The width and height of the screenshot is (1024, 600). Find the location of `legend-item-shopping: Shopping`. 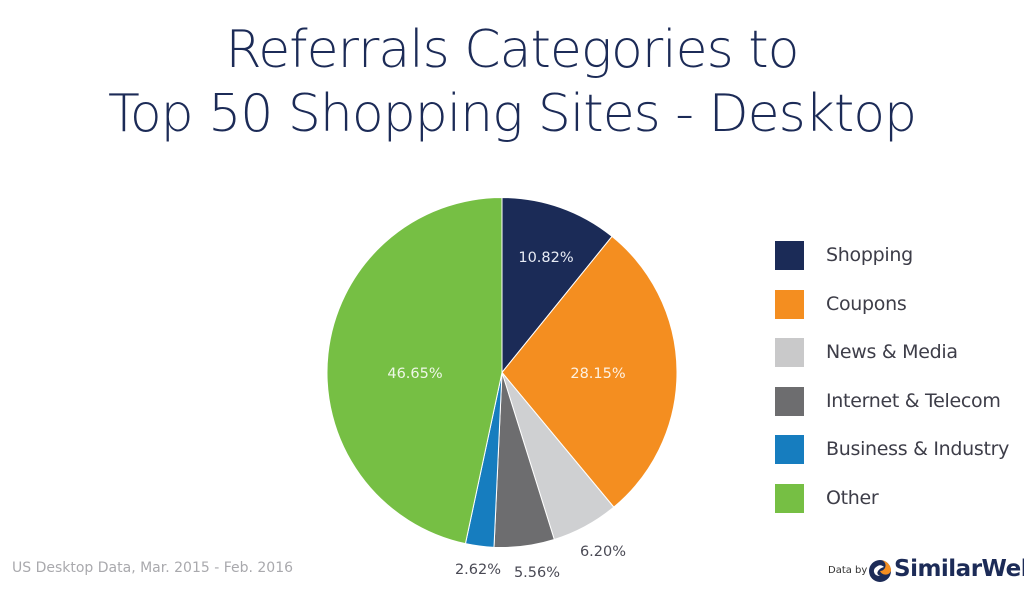

legend-item-shopping: Shopping is located at coordinates (899, 256).